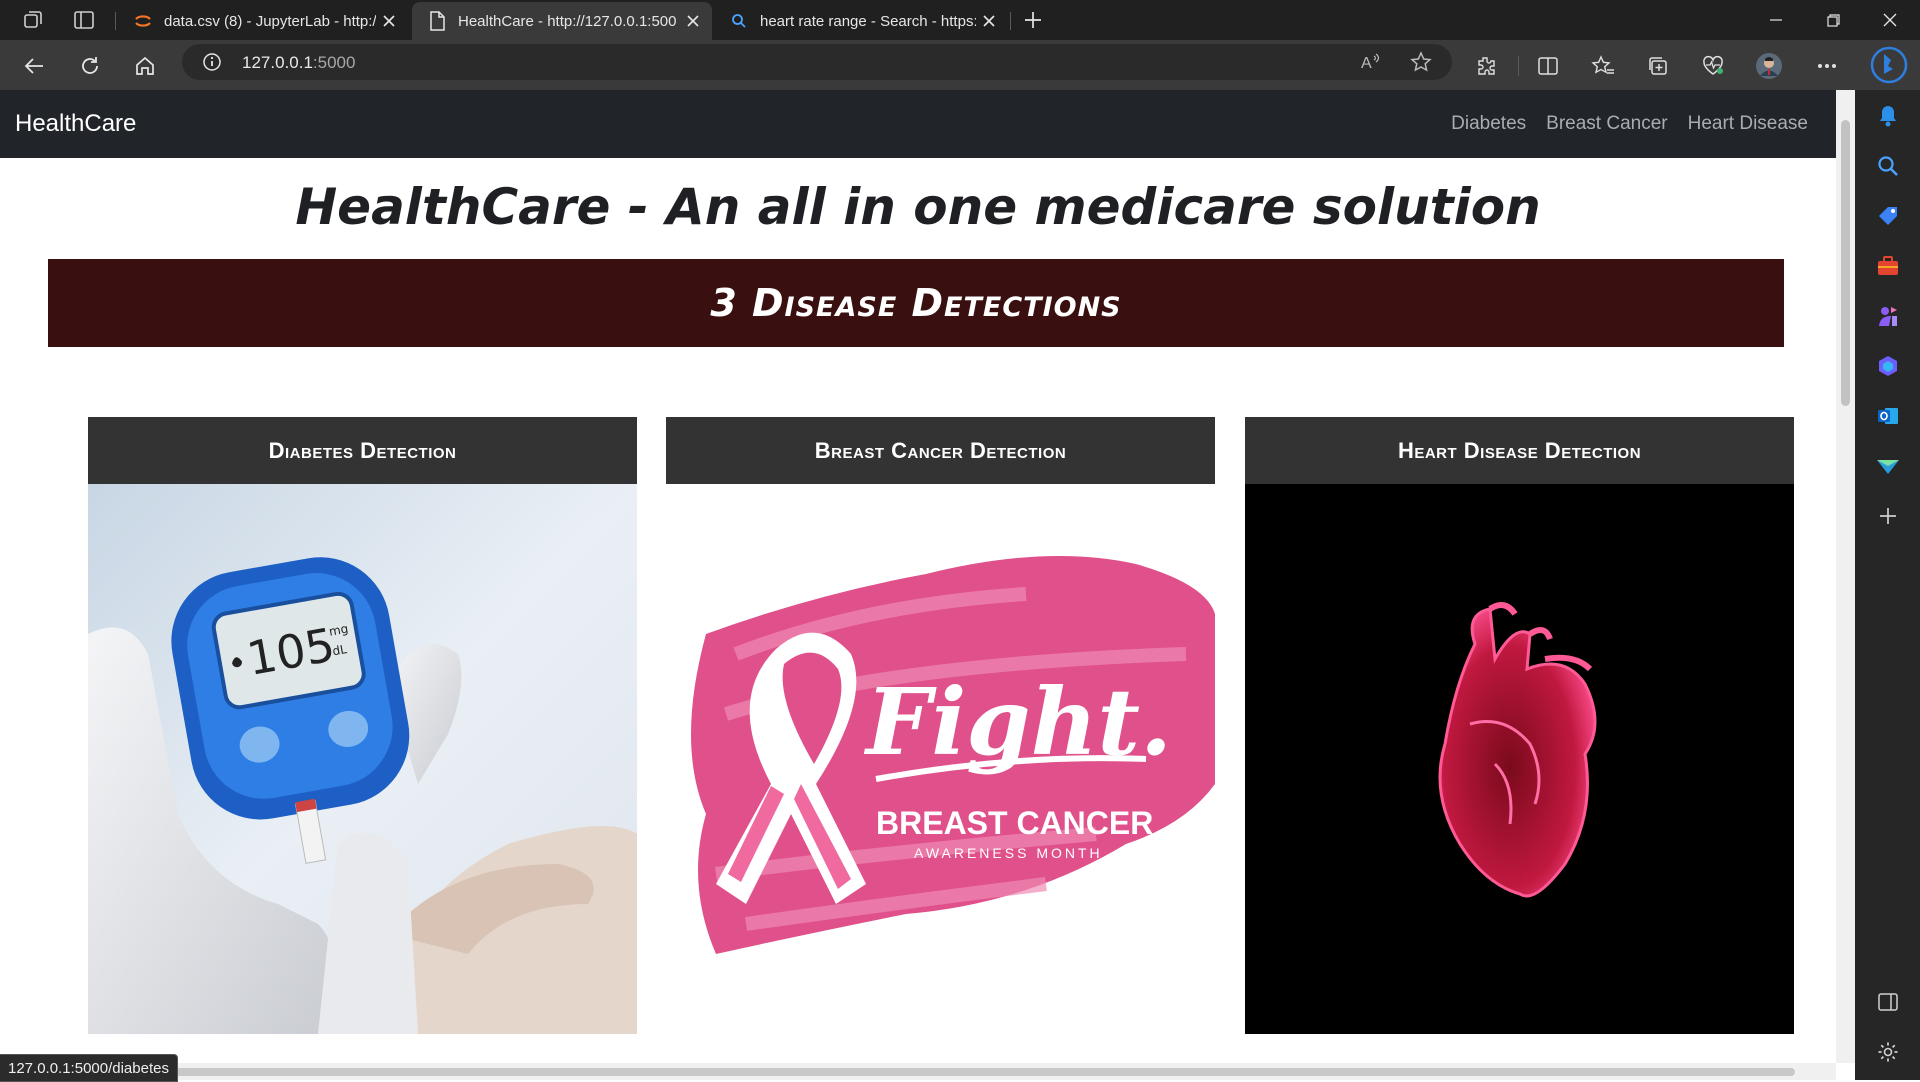  What do you see at coordinates (1606, 124) in the screenshot?
I see `nav-link-breast-cancer: Breast Cancer` at bounding box center [1606, 124].